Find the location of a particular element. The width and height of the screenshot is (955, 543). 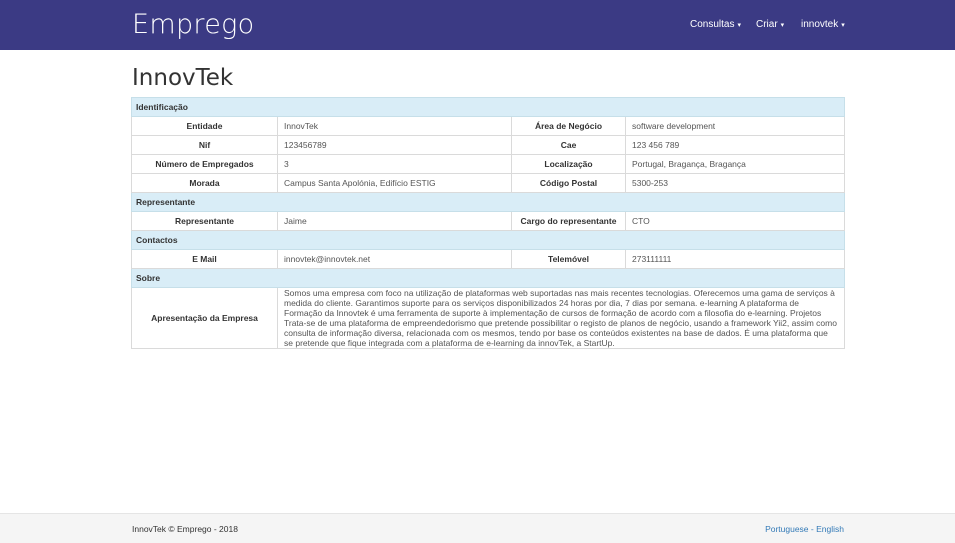

field-label: Localização is located at coordinates (568, 164).